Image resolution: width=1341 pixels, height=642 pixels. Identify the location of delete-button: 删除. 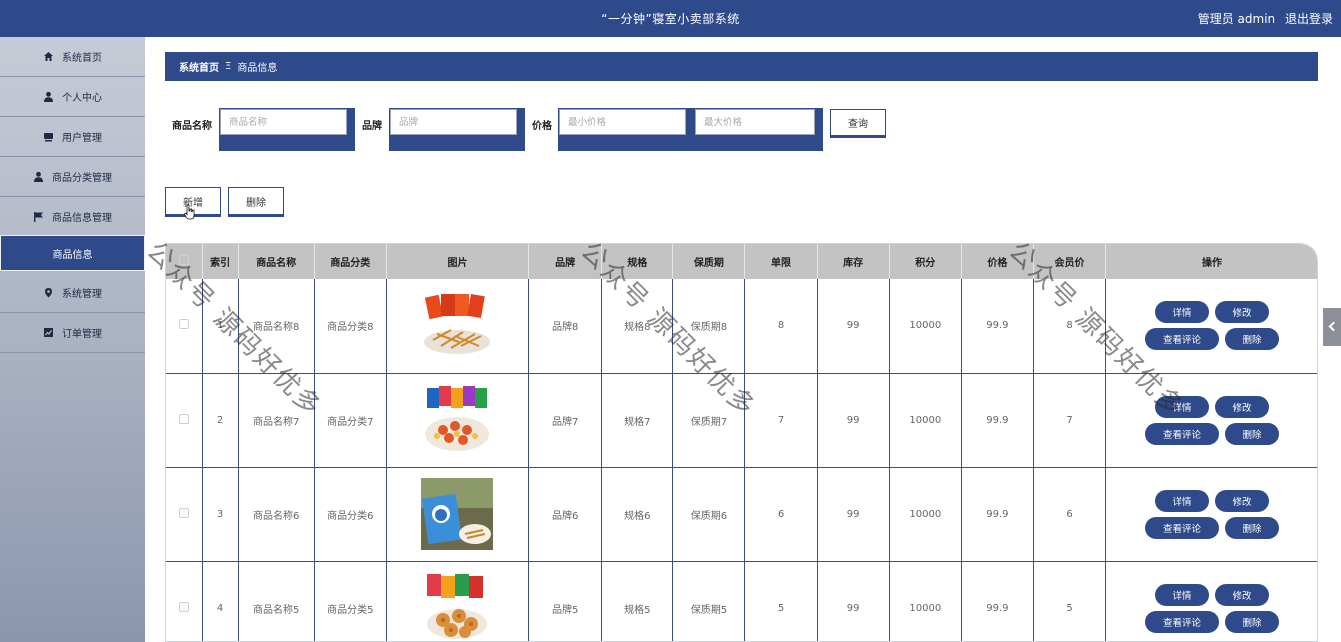
(256, 201).